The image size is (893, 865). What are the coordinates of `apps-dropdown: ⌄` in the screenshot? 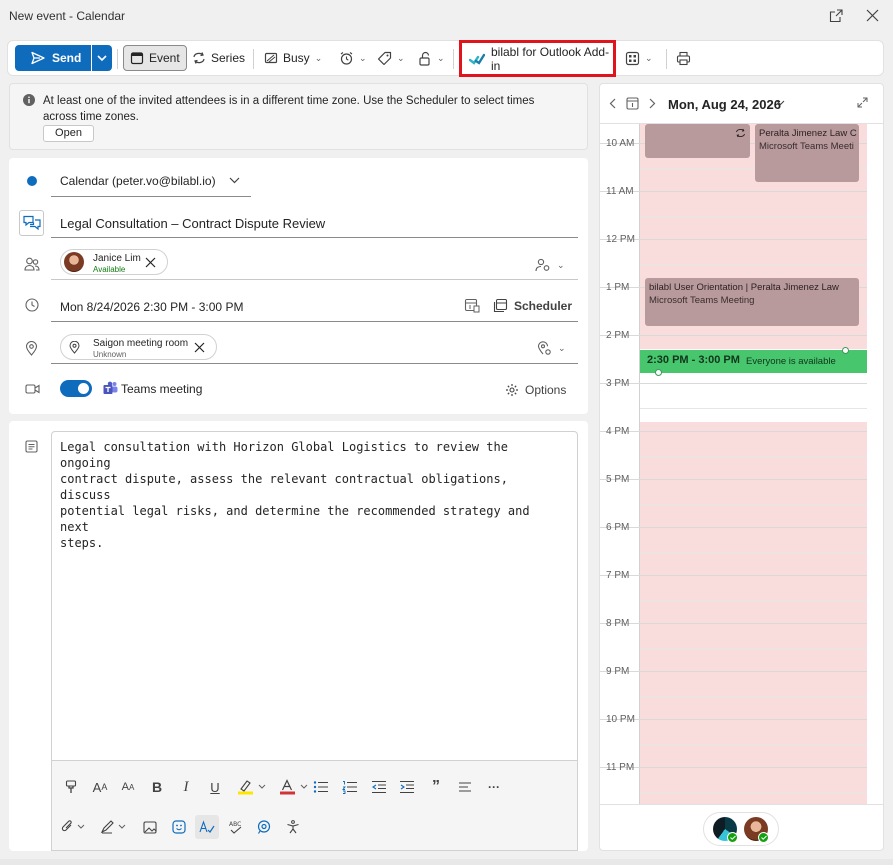 It's located at (639, 58).